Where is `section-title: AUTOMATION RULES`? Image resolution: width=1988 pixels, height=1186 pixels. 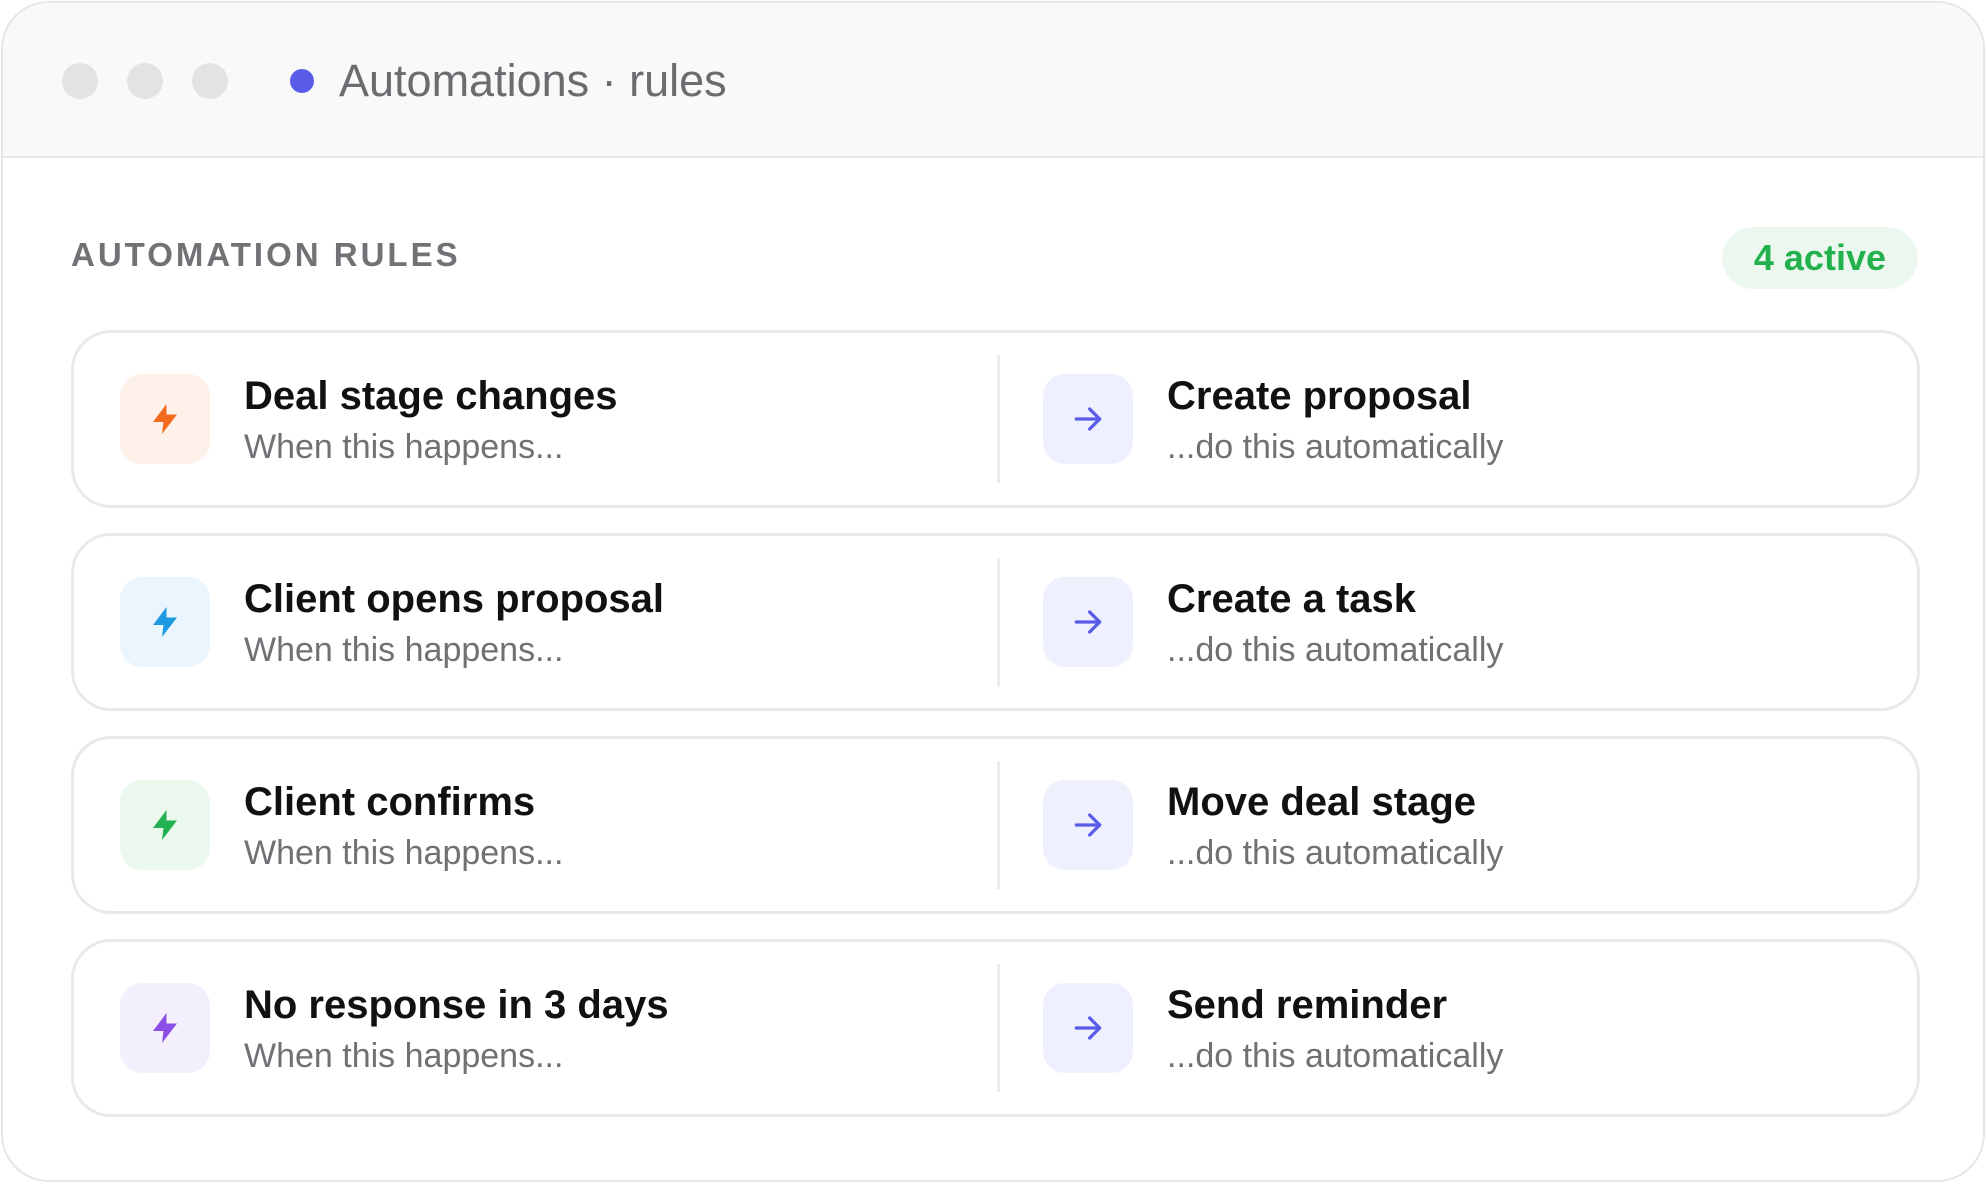
section-title: AUTOMATION RULES is located at coordinates (266, 254).